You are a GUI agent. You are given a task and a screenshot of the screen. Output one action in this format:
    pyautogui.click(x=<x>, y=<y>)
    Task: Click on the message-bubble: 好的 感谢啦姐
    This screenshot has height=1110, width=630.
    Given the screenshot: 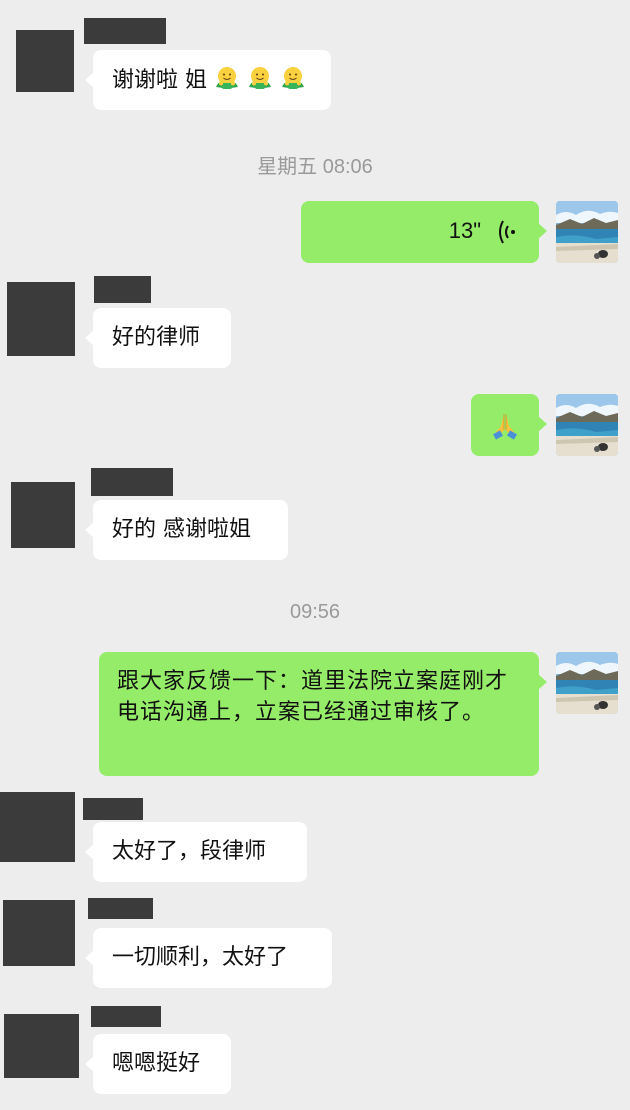 What is the action you would take?
    pyautogui.click(x=186, y=530)
    